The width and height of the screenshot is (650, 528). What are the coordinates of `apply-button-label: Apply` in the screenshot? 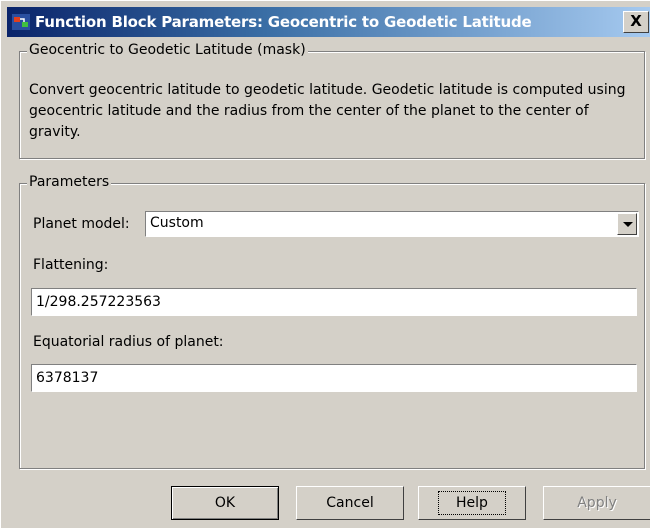 It's located at (597, 503).